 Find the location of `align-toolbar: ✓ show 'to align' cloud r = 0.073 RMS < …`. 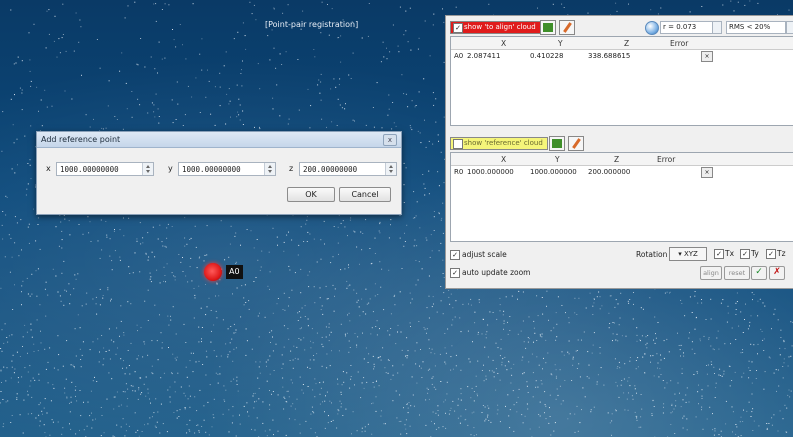

align-toolbar: ✓ show 'to align' cloud r = 0.073 RMS < … is located at coordinates (619, 27).